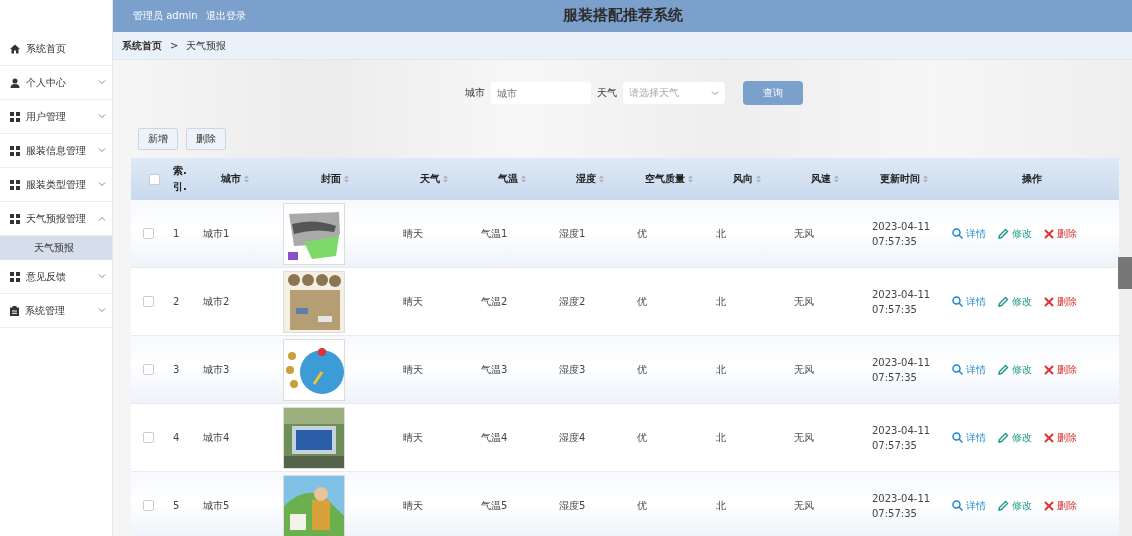 The width and height of the screenshot is (1132, 536). What do you see at coordinates (331, 179) in the screenshot?
I see `column-header: 封面` at bounding box center [331, 179].